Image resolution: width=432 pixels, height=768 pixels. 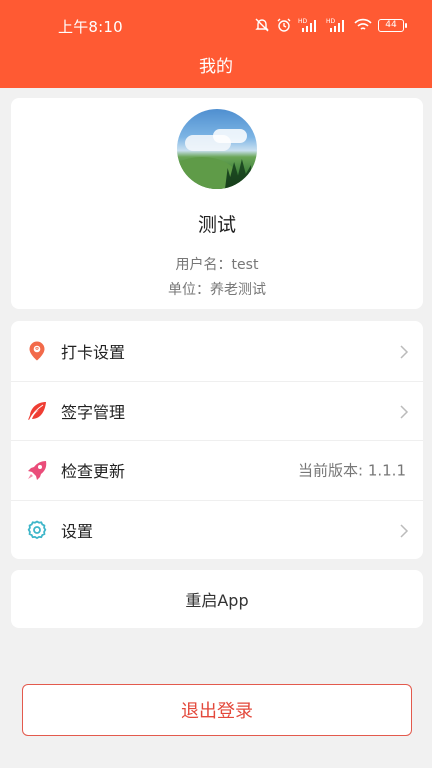 I want to click on menu-item-check-update: 检查更新 当前版本: 1.1.1, so click(x=217, y=470).